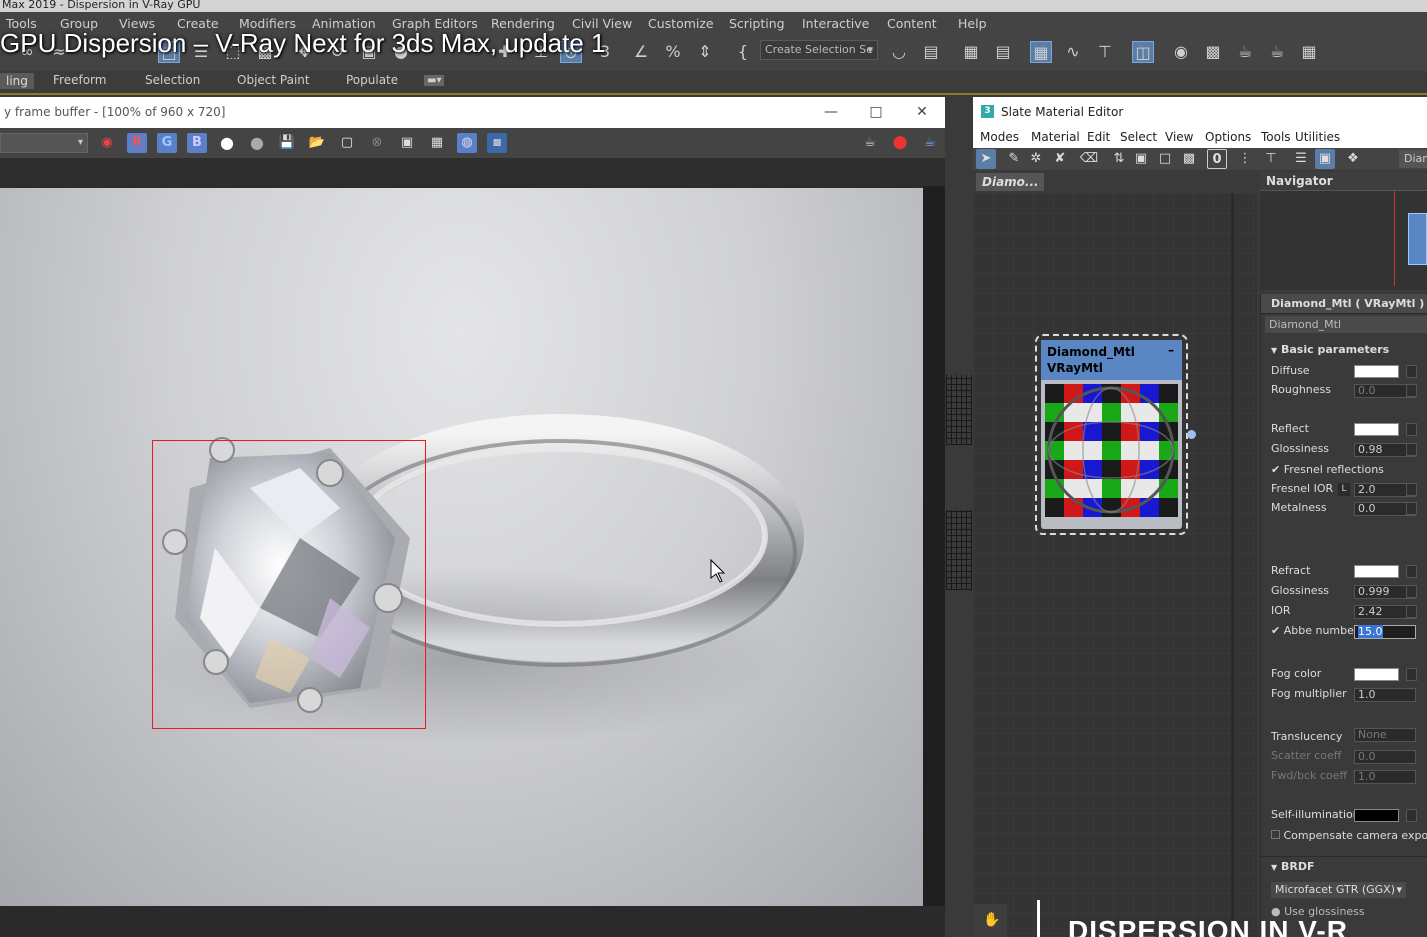 This screenshot has height=937, width=1427. What do you see at coordinates (971, 52) in the screenshot?
I see `layer-explorer-icon: ▦` at bounding box center [971, 52].